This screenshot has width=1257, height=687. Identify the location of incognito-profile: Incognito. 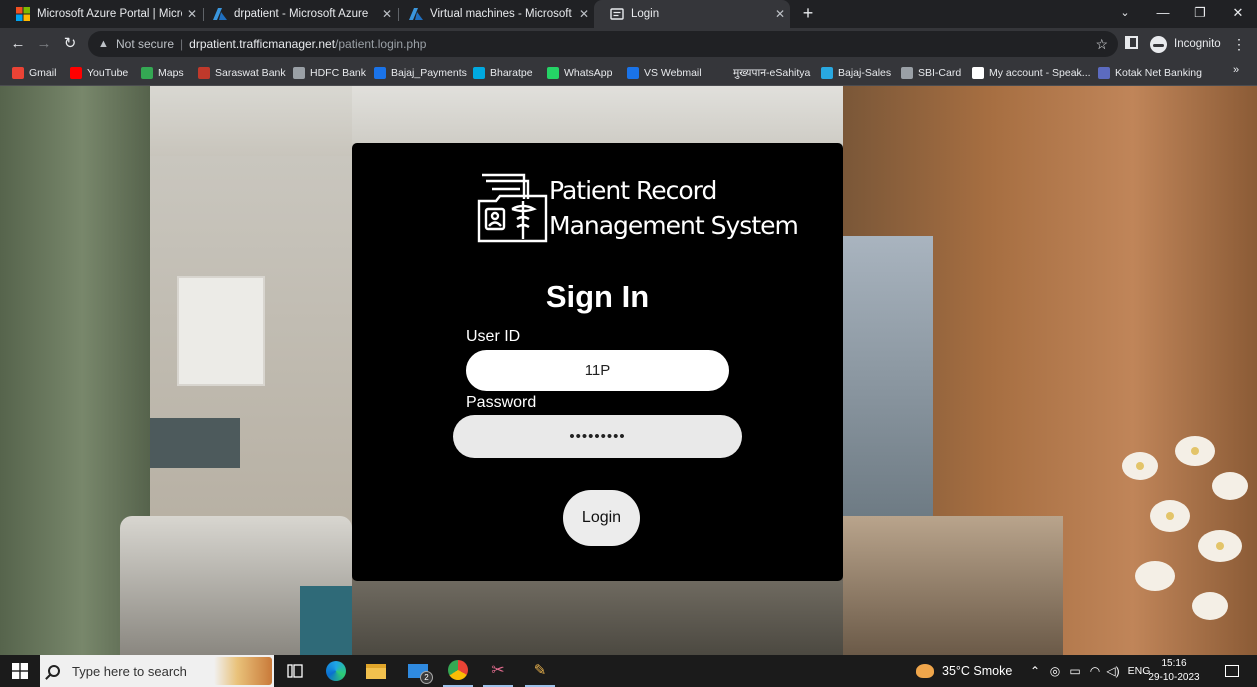
(1185, 44).